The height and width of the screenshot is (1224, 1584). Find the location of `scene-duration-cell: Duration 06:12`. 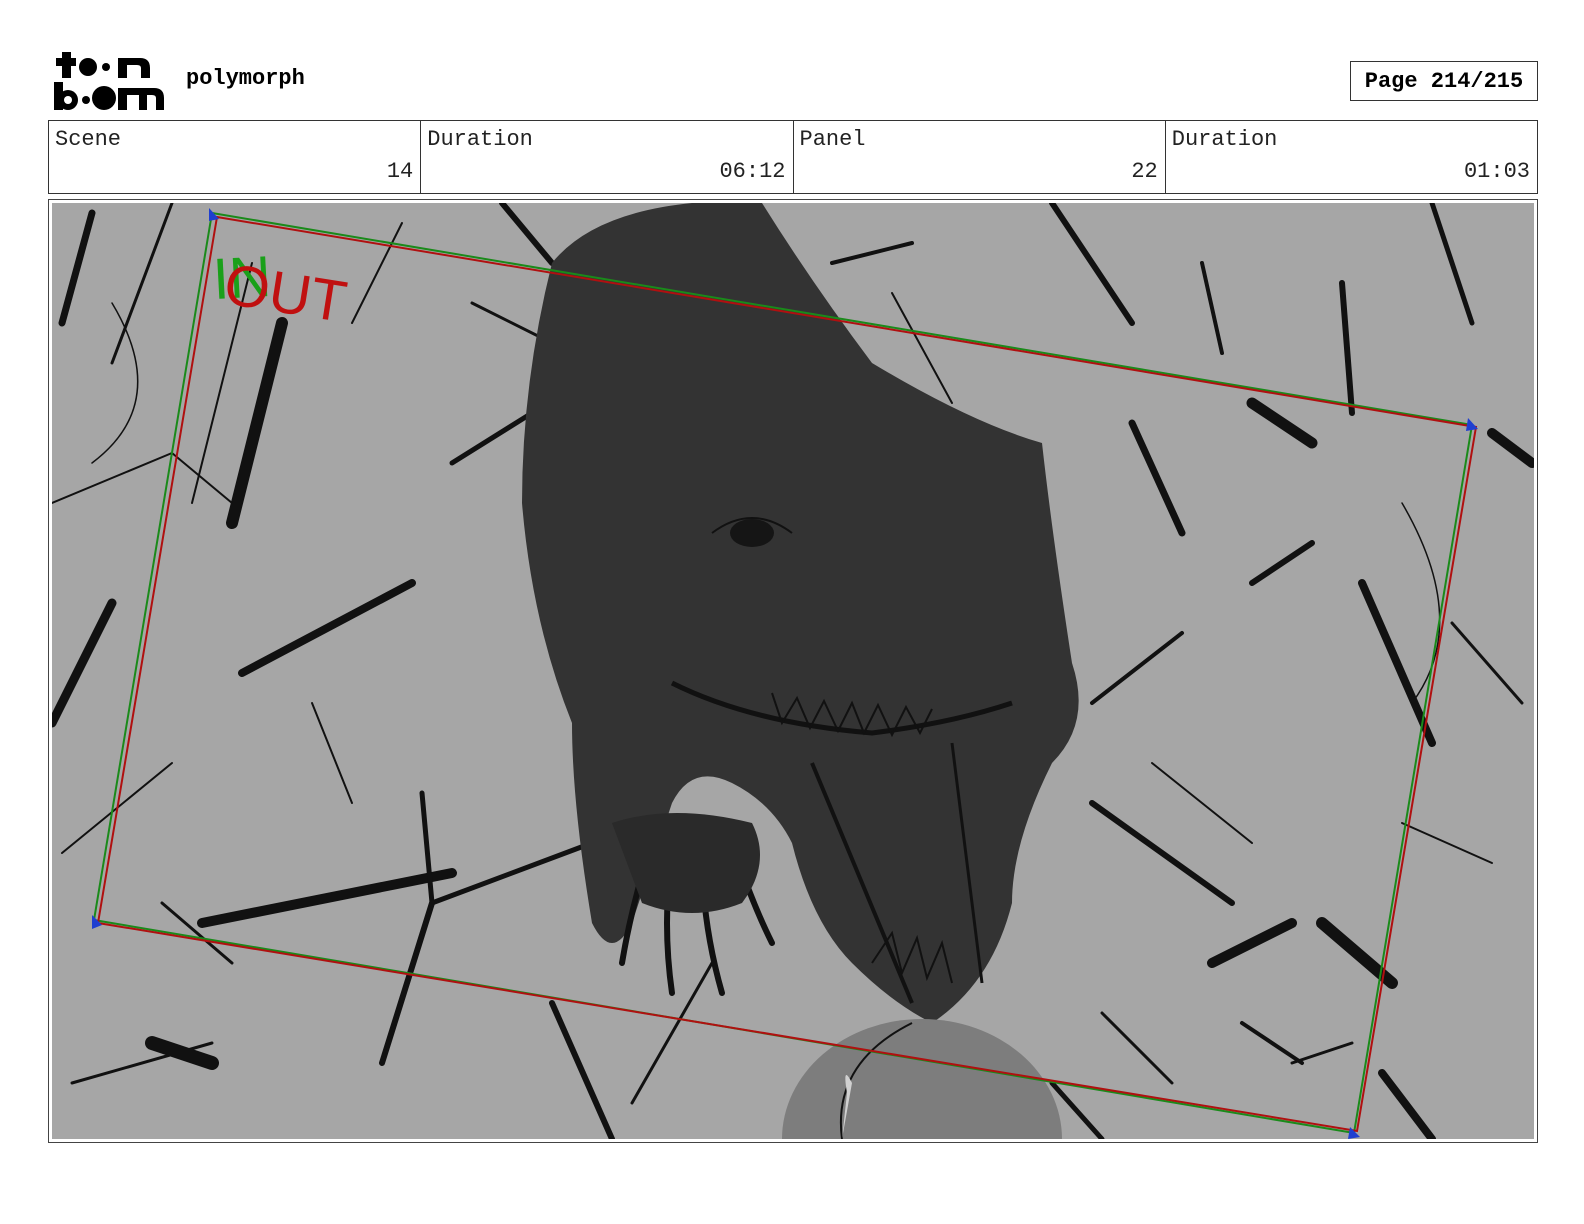

scene-duration-cell: Duration 06:12 is located at coordinates (607, 157).